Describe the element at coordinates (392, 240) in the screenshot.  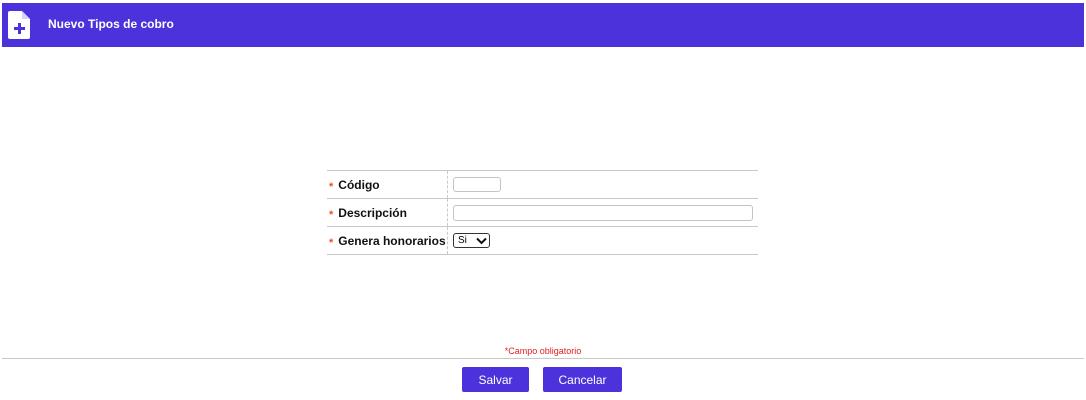
I see `genera-honorarios-label: Genera honorarios` at that location.